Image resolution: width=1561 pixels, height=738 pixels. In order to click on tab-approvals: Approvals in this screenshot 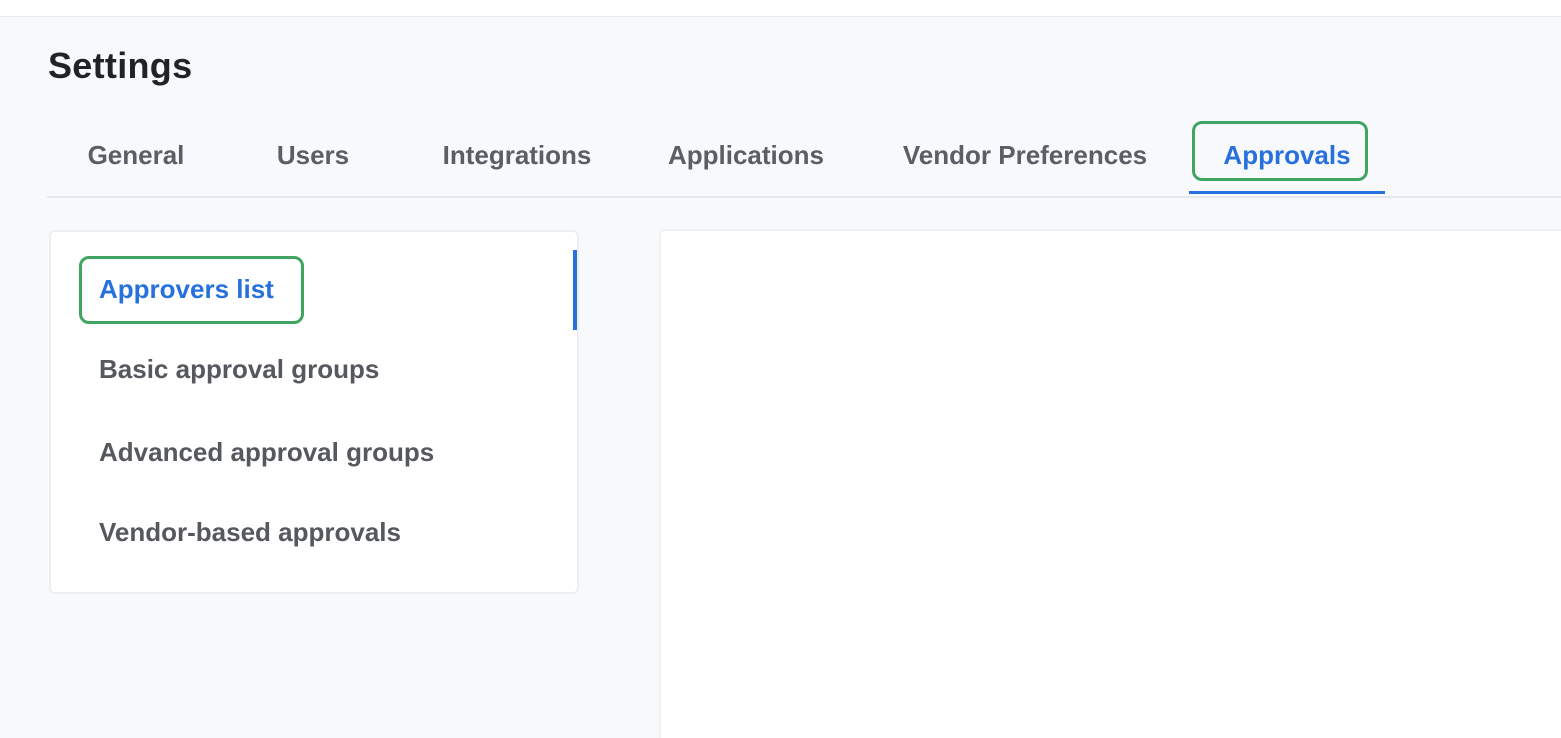, I will do `click(1287, 155)`.